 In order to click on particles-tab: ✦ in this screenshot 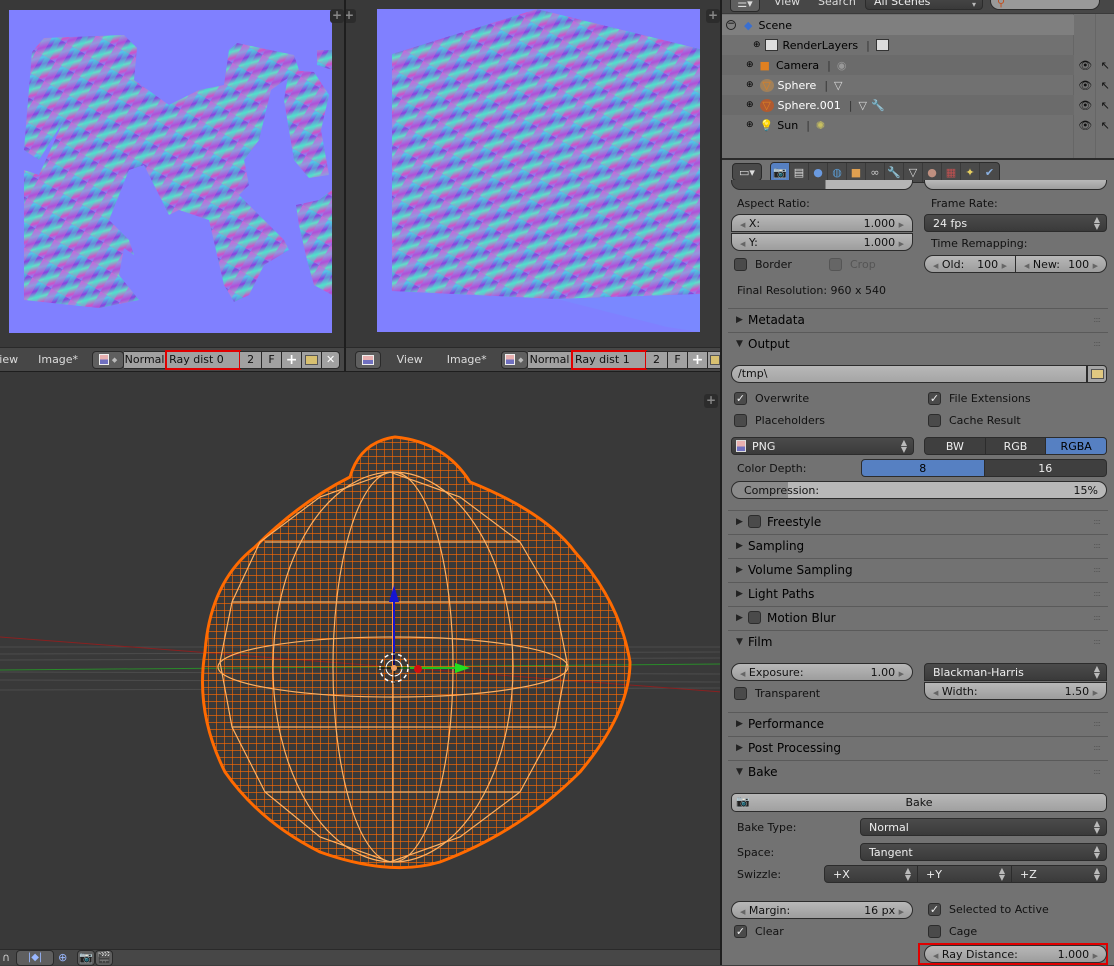, I will do `click(970, 172)`.